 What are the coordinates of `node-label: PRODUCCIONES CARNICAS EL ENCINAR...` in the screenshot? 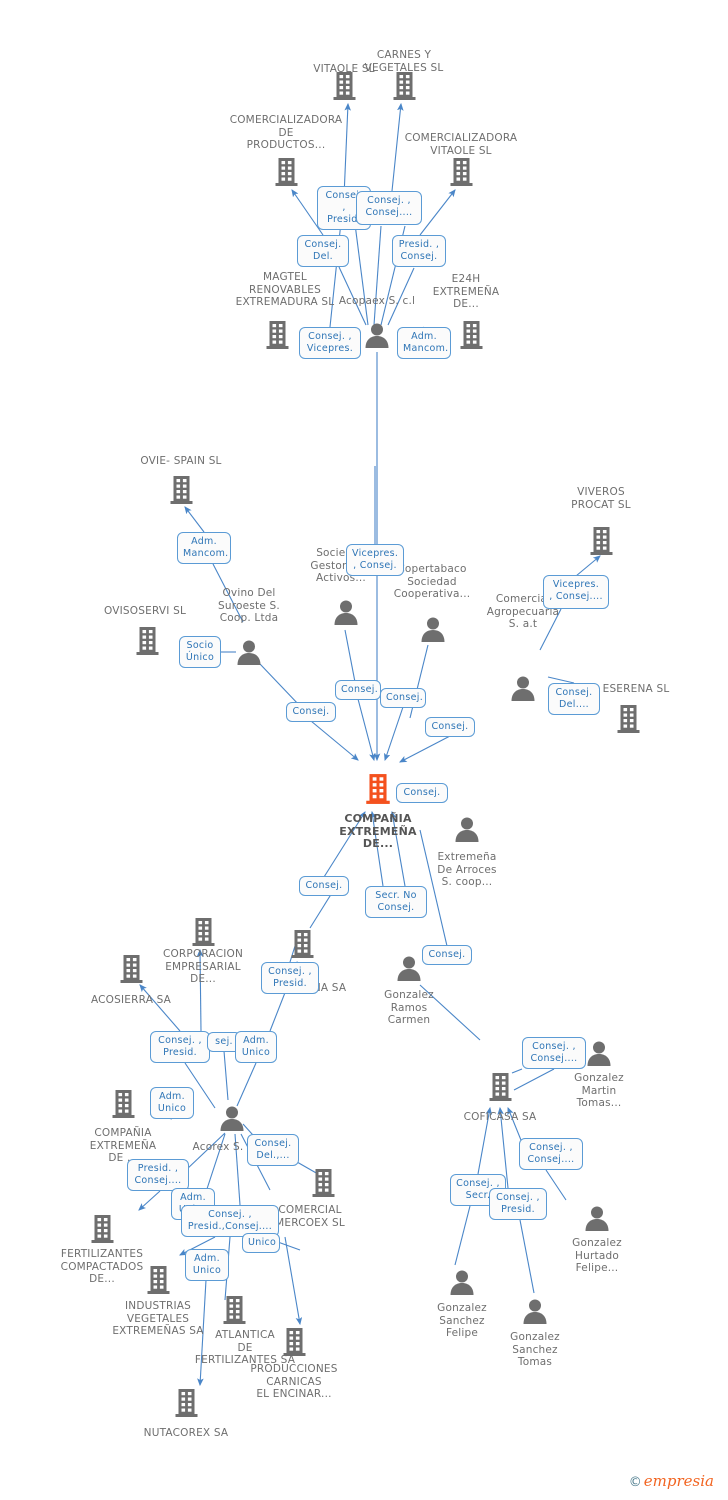 It's located at (294, 1381).